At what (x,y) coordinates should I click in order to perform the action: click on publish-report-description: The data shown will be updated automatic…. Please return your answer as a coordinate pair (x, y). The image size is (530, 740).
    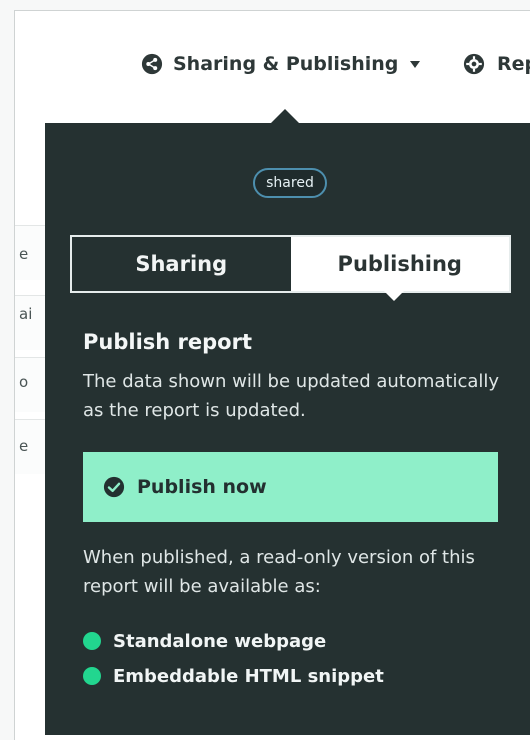
    Looking at the image, I should click on (291, 396).